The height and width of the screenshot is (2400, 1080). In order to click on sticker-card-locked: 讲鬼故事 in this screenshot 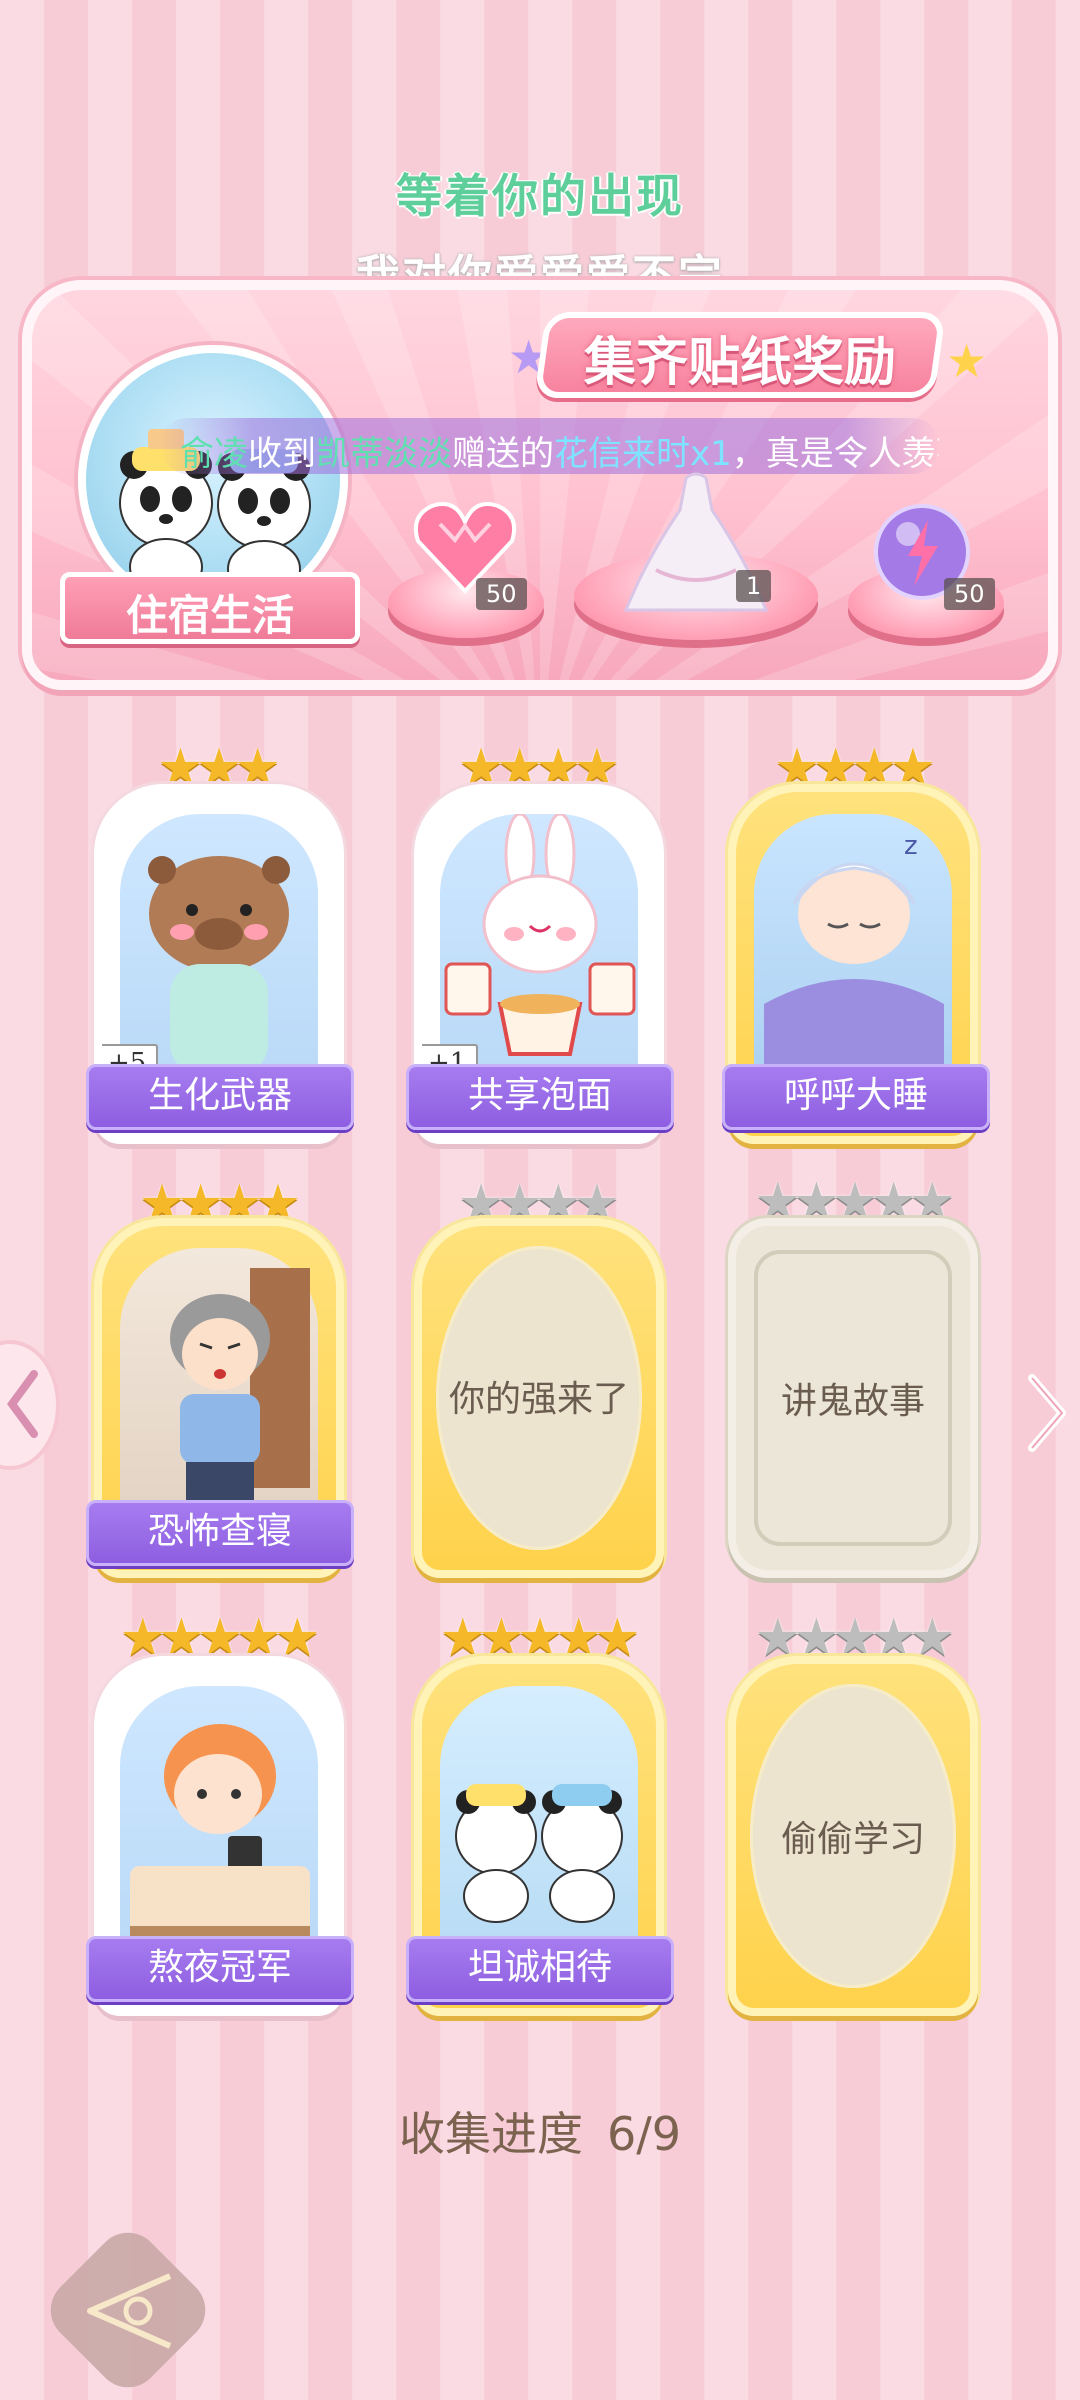, I will do `click(853, 1398)`.